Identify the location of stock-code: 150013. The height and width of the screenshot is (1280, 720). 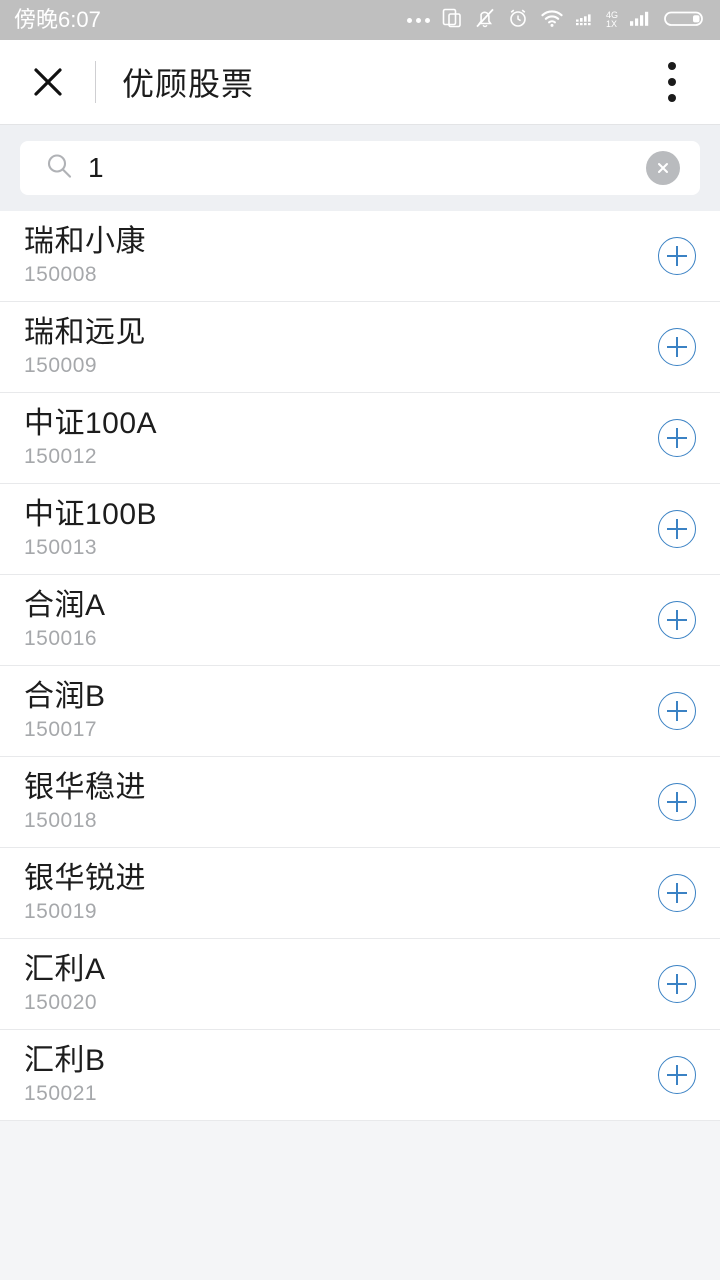
(61, 547).